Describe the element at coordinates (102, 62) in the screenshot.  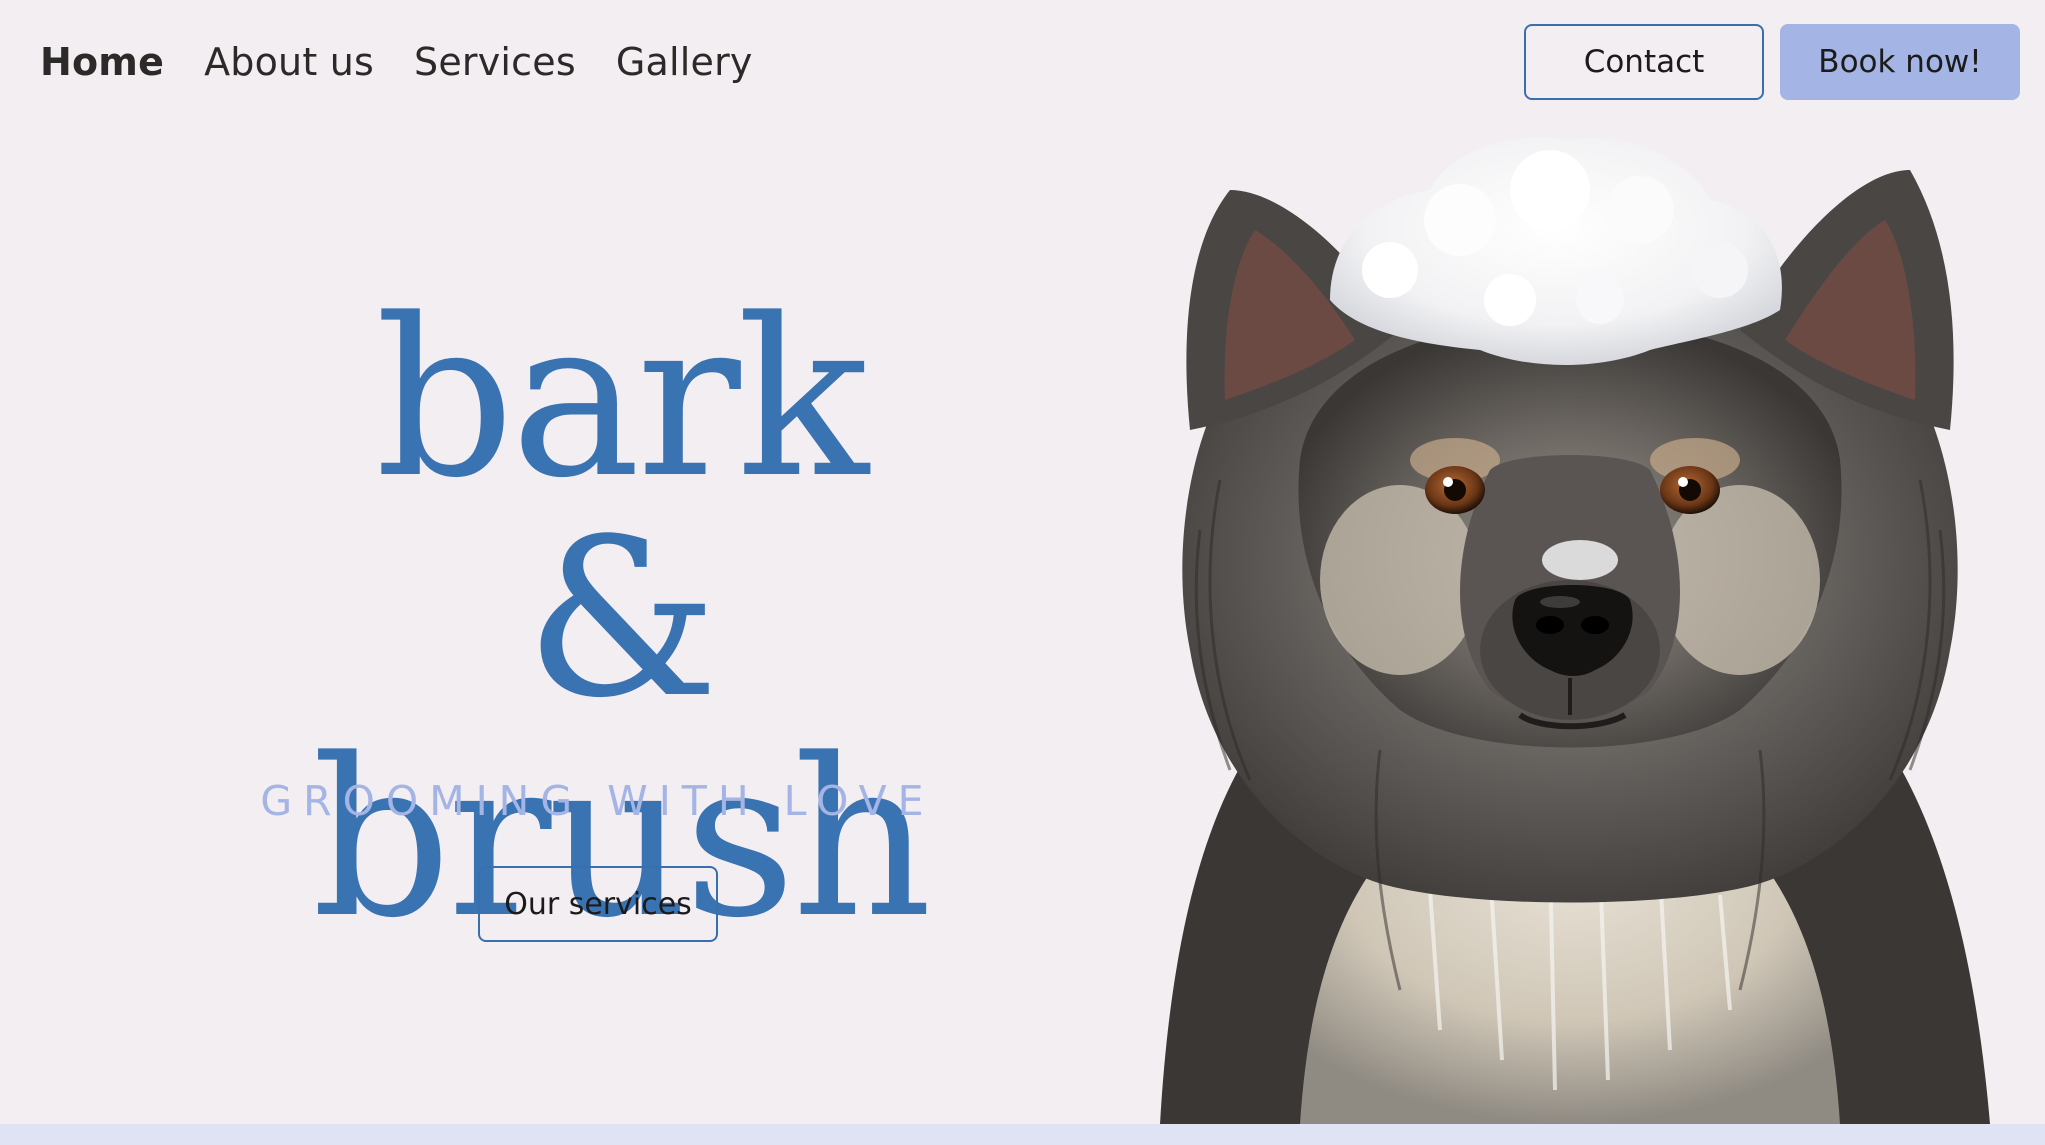
I see `nav-link-home: Home` at that location.